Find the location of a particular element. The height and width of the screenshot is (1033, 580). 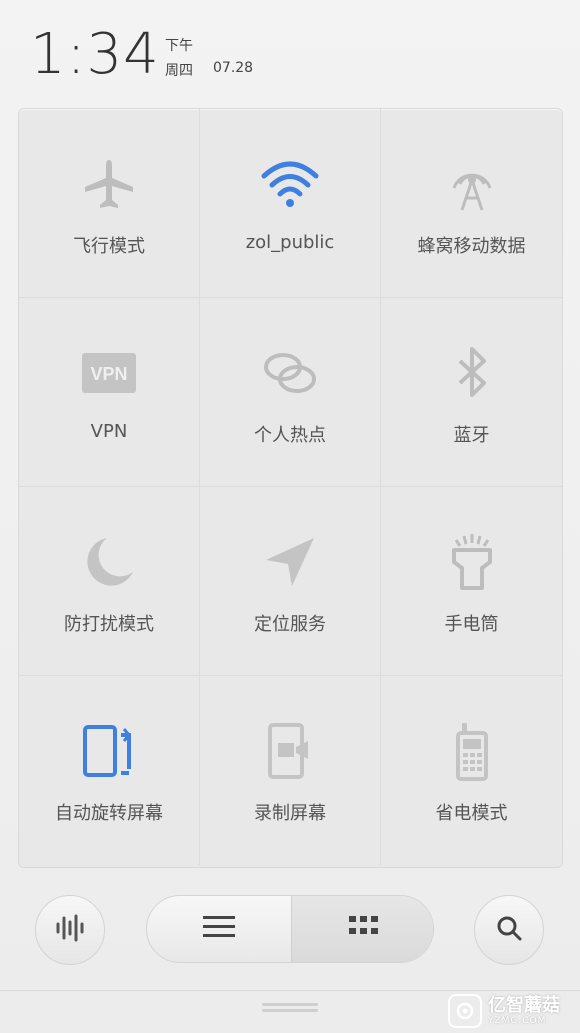

toggle-flashlight: 手电筒 is located at coordinates (471, 581).